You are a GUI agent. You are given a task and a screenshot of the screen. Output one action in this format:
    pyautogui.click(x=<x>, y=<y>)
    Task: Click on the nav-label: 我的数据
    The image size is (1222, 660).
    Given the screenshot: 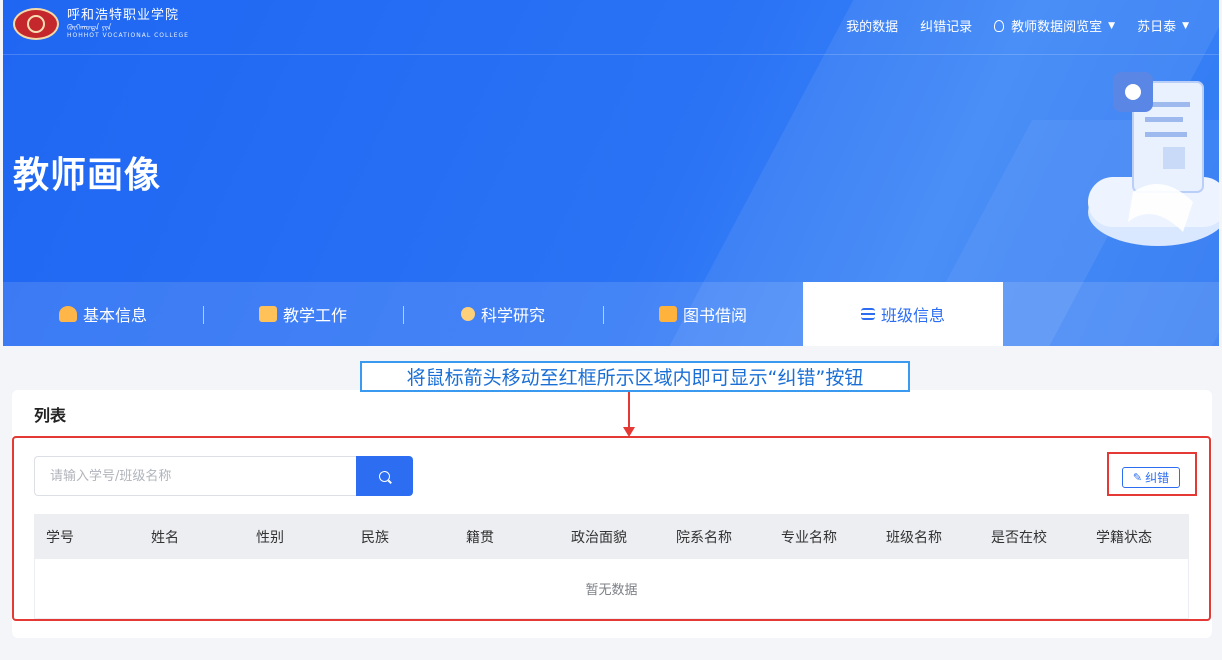 What is the action you would take?
    pyautogui.click(x=872, y=27)
    